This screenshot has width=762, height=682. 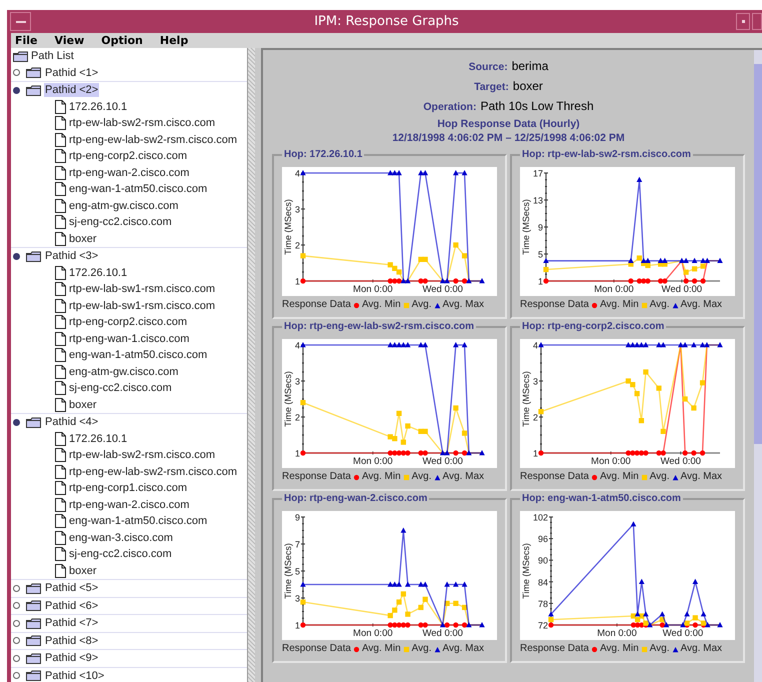 I want to click on tree-item: Pathid <4>, so click(x=72, y=422).